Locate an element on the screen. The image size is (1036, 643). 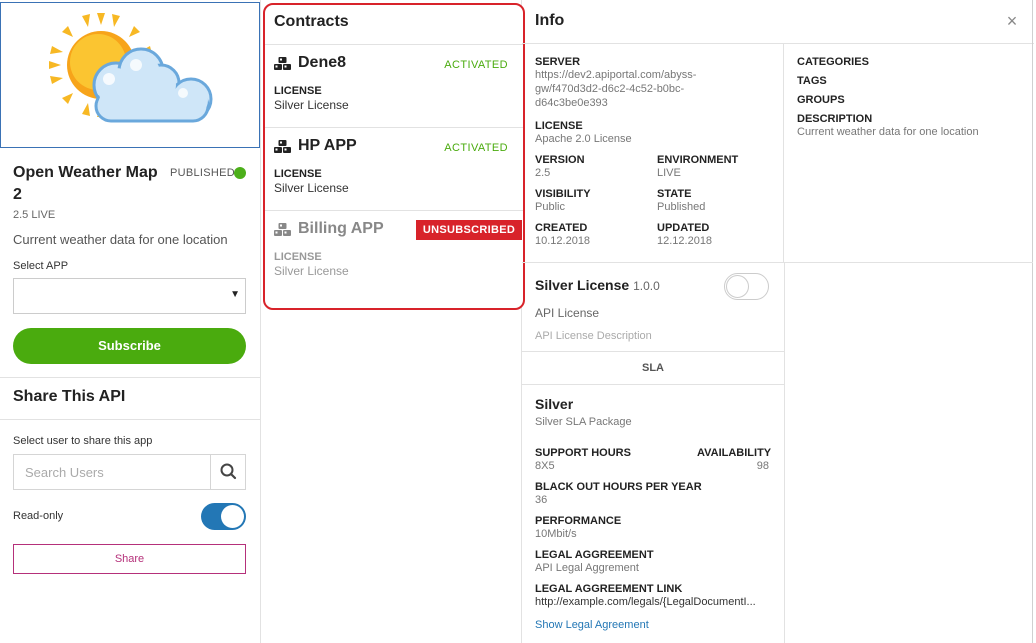
select-user-label: Select user to share this app is located at coordinates (83, 441).